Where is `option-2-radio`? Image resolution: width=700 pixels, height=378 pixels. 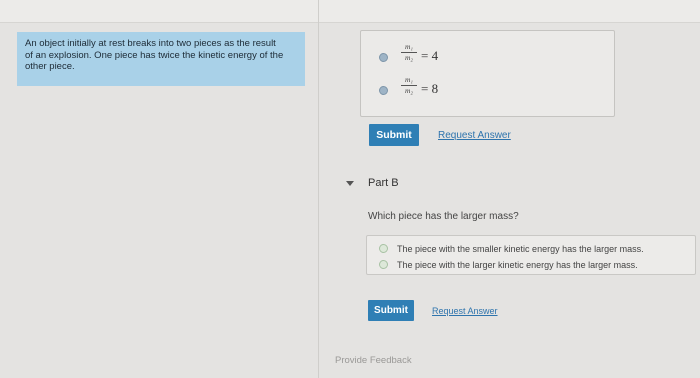 option-2-radio is located at coordinates (383, 90).